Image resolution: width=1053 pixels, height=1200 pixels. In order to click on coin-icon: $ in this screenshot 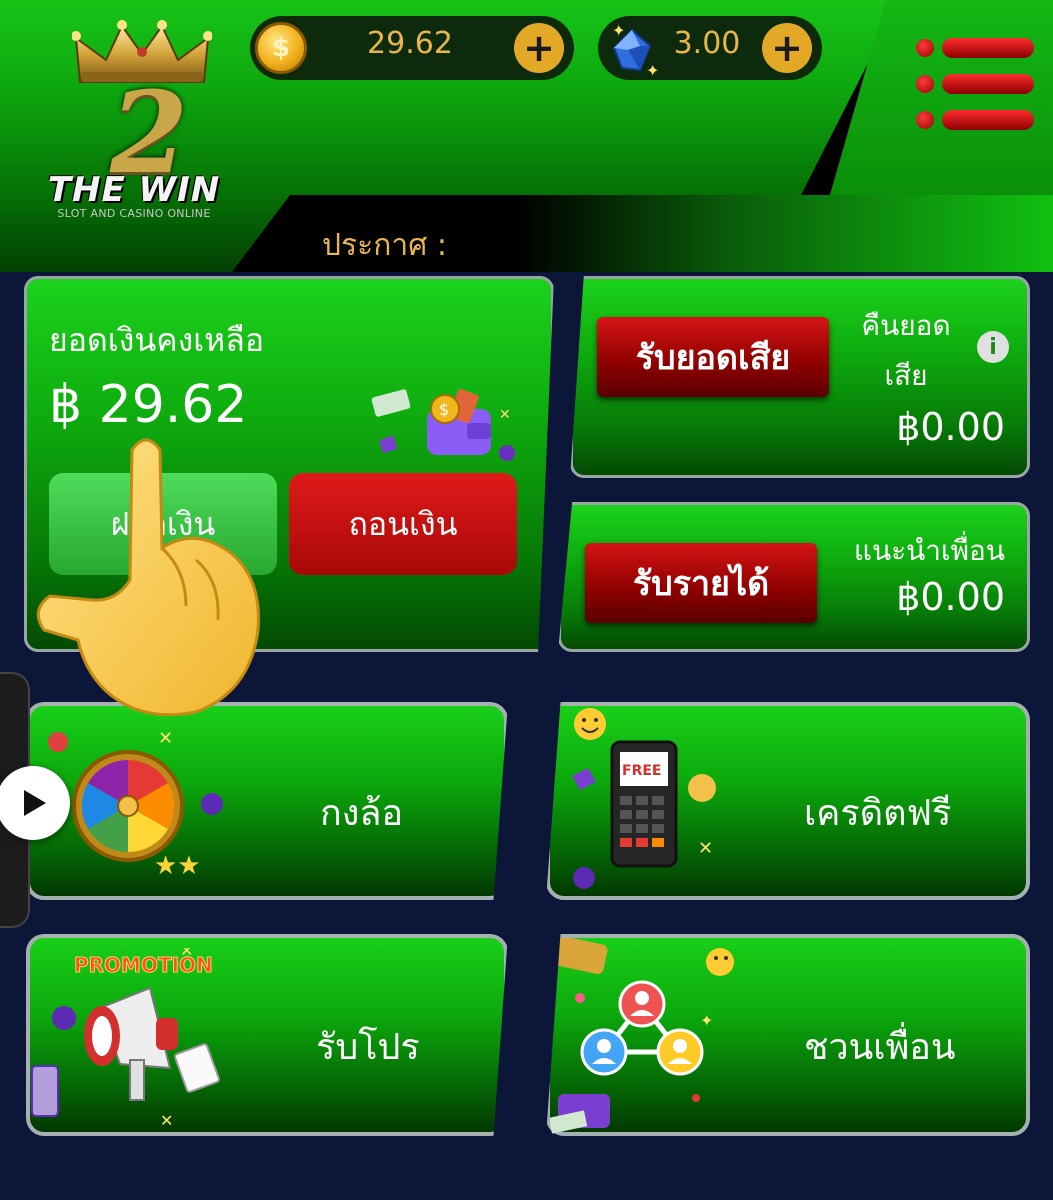, I will do `click(281, 48)`.